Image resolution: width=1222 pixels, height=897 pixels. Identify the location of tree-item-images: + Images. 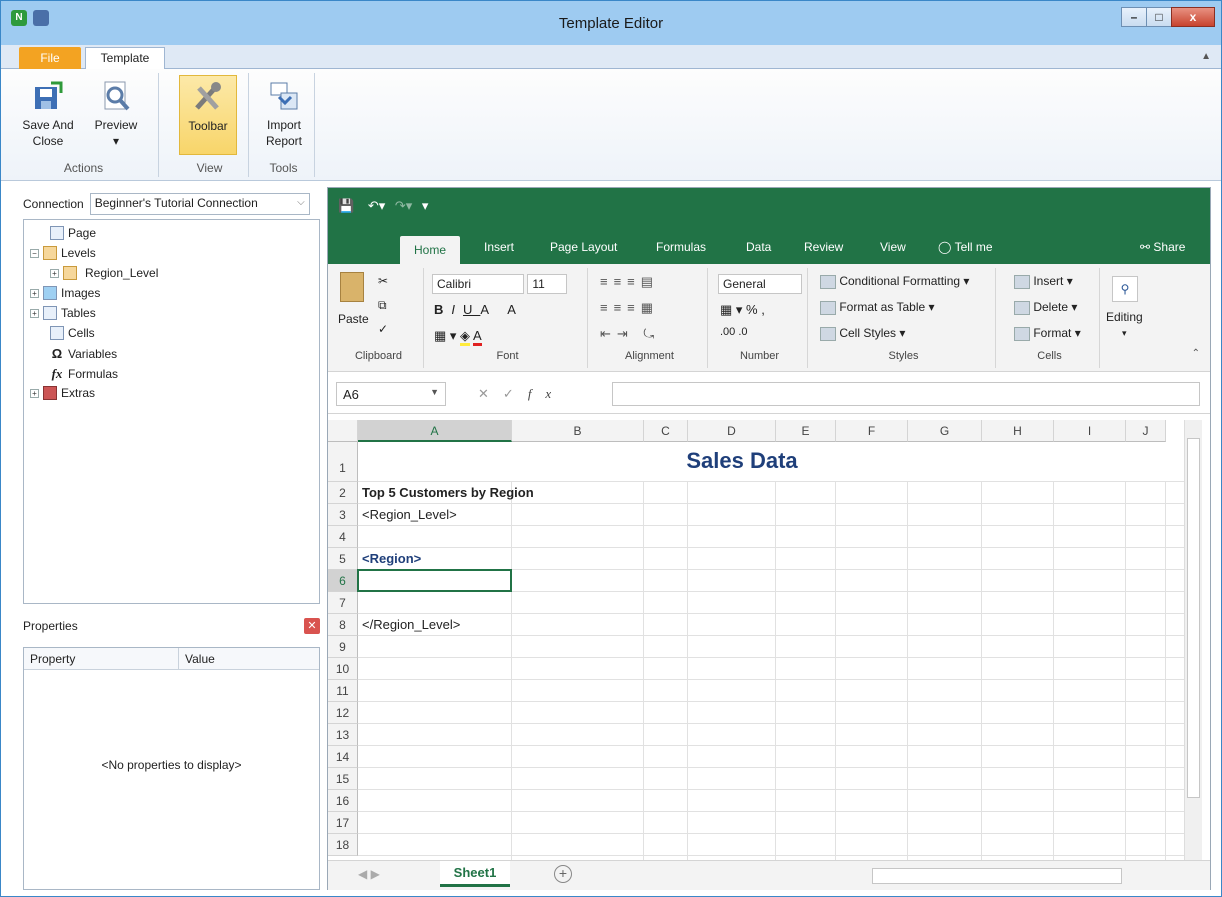
(65, 293).